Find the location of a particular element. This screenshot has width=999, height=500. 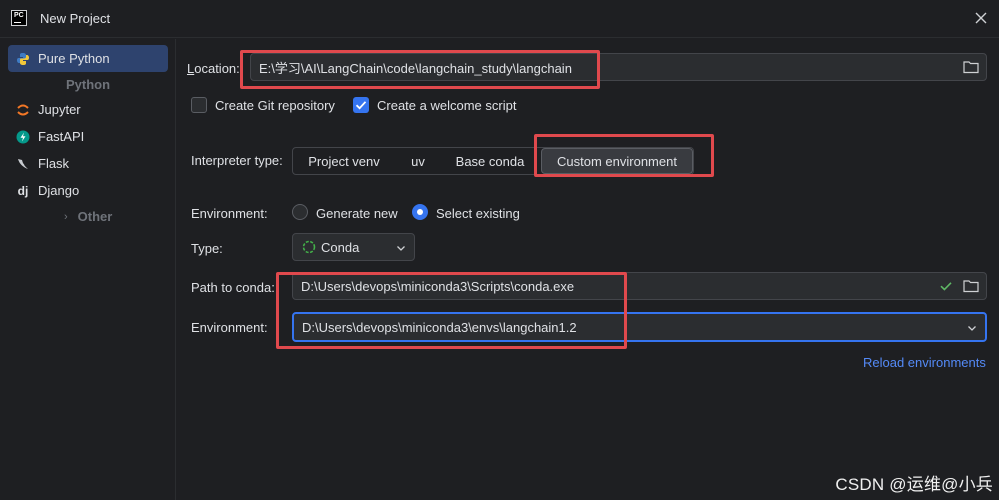

interpreter-type-label: Interpreter type: is located at coordinates (237, 160).